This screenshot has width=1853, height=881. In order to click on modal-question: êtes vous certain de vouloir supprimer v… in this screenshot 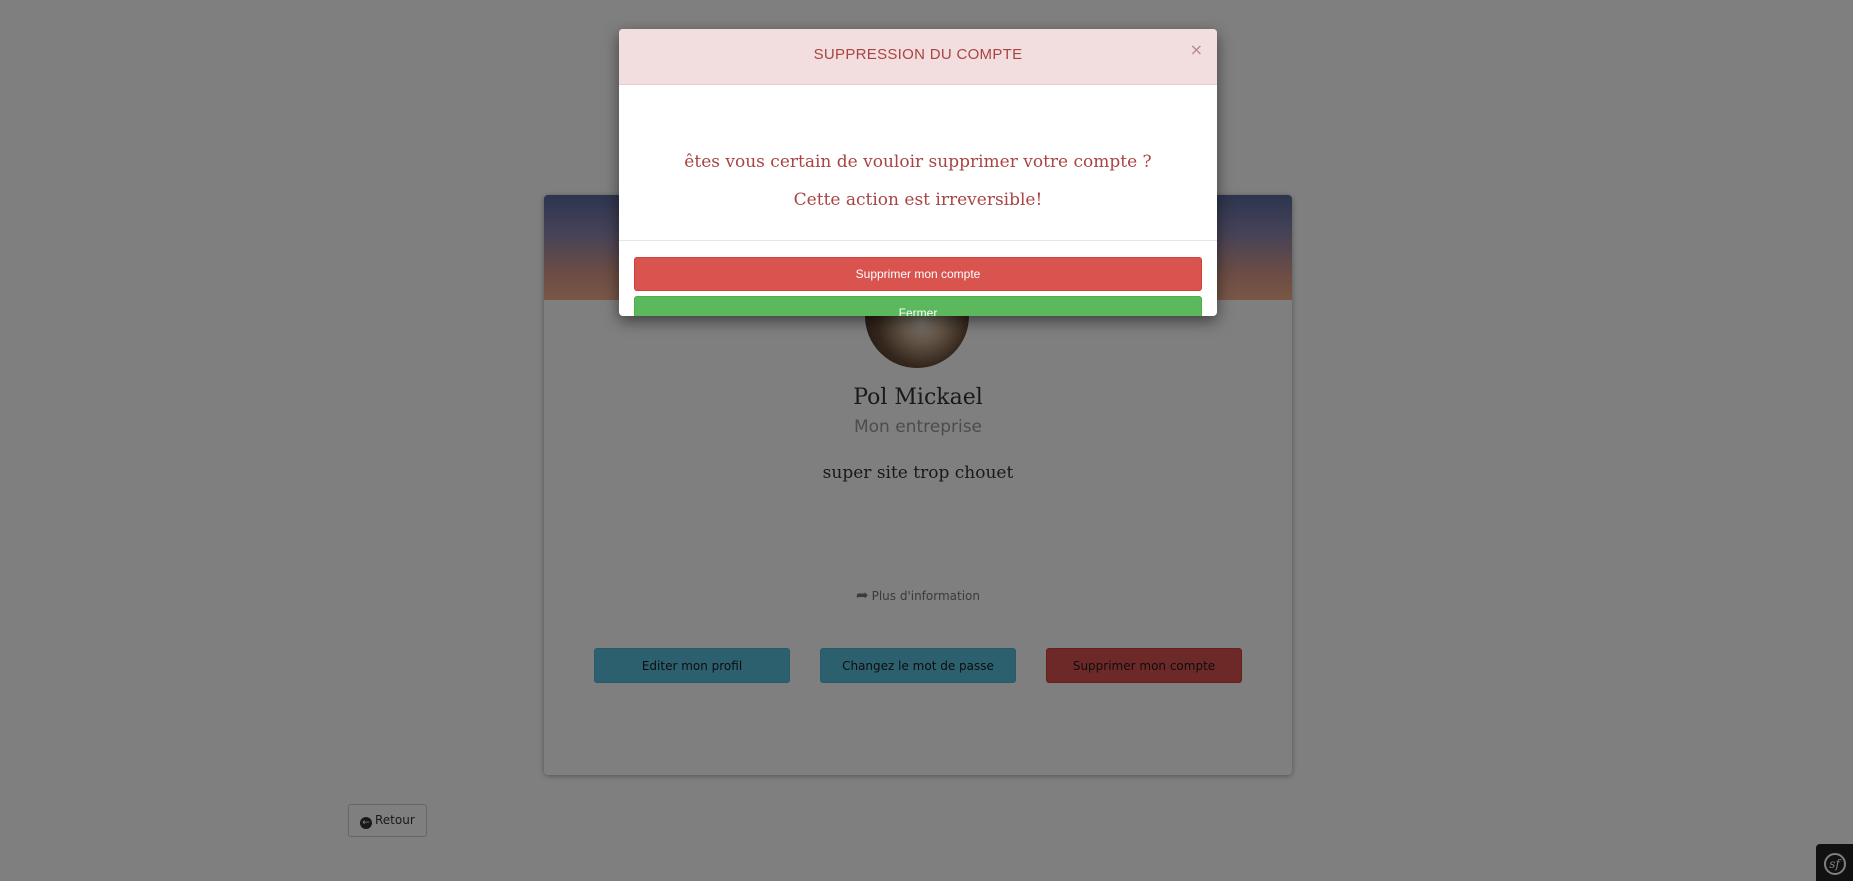, I will do `click(918, 162)`.